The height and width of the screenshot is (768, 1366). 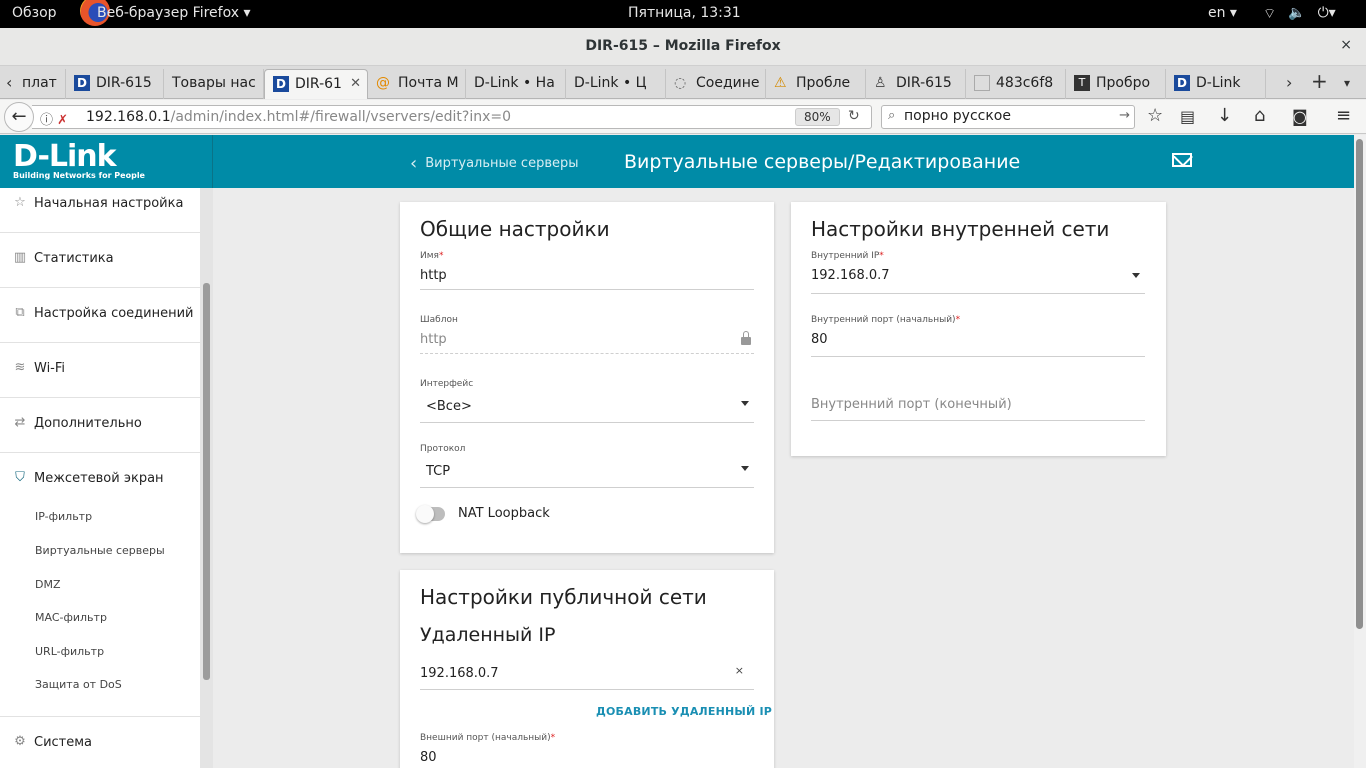 What do you see at coordinates (1187, 116) in the screenshot?
I see `reading-list-icon: ▤` at bounding box center [1187, 116].